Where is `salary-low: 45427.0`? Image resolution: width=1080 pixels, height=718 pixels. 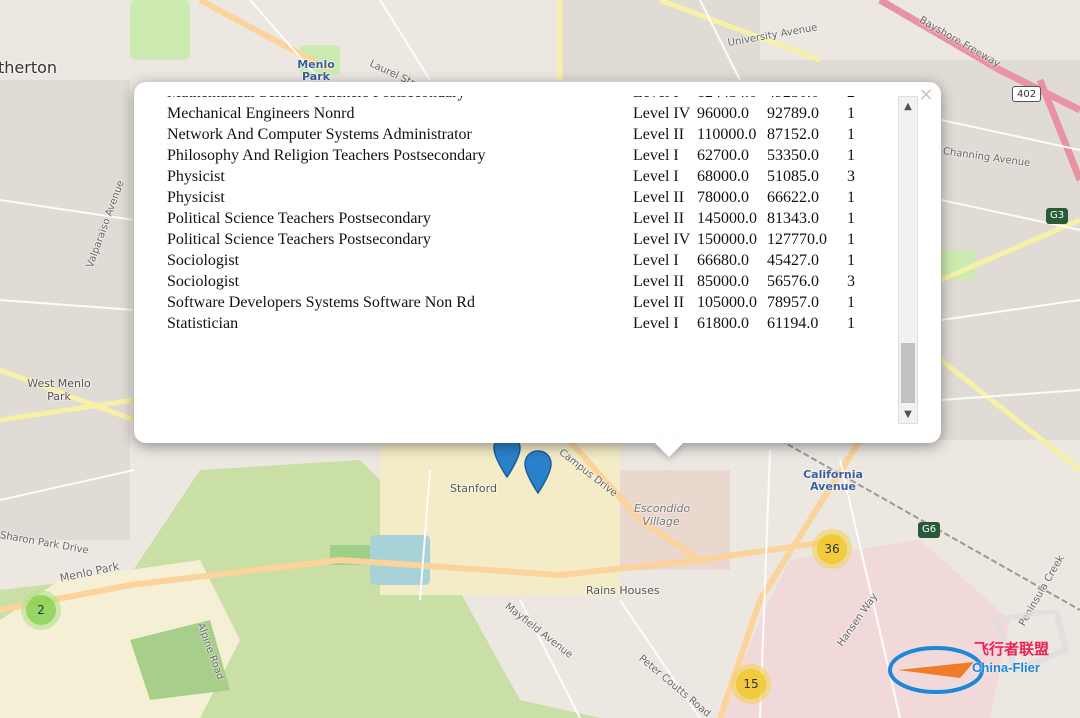
salary-low: 45427.0 is located at coordinates (793, 260).